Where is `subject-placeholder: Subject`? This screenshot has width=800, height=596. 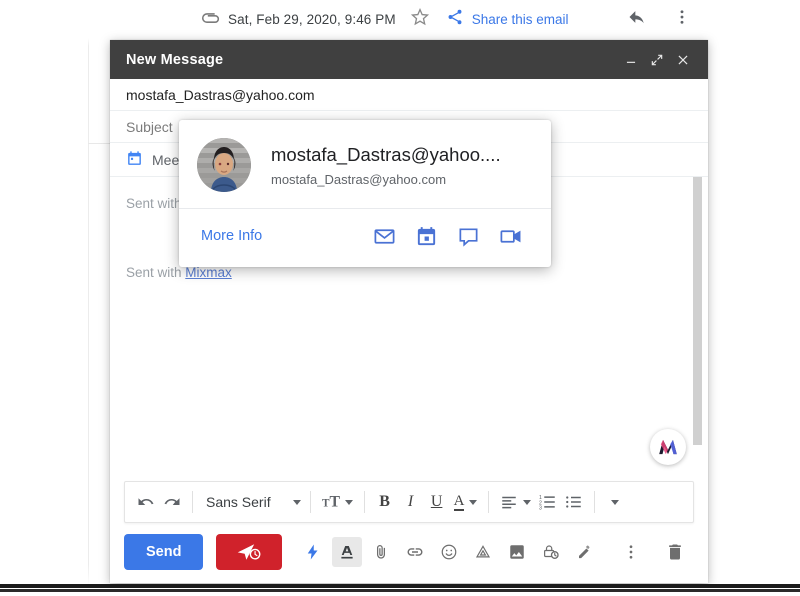
subject-placeholder: Subject is located at coordinates (149, 126).